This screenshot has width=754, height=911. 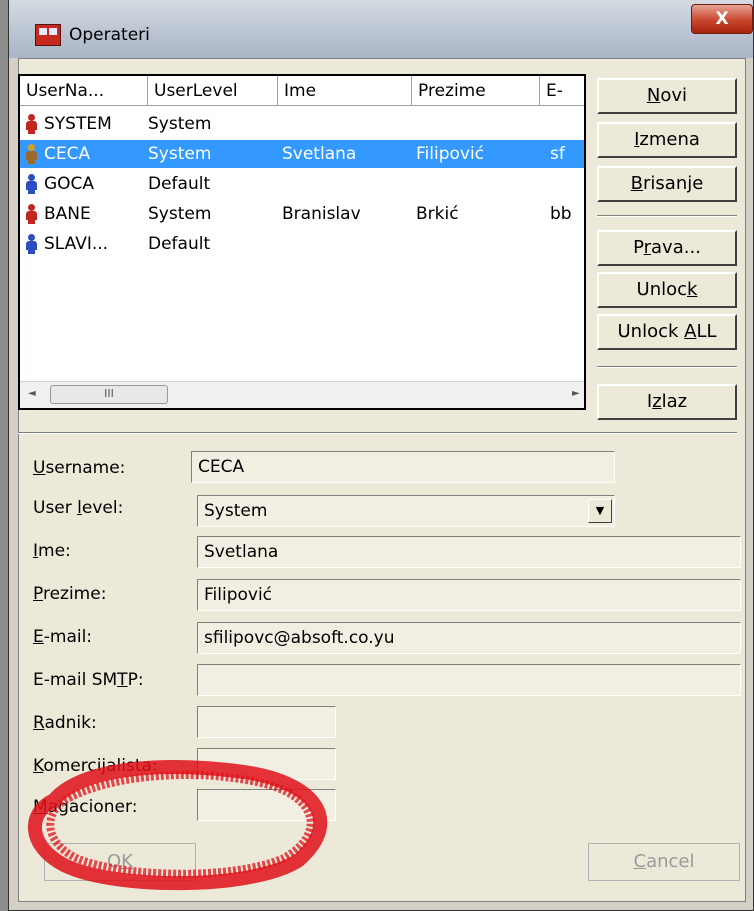 What do you see at coordinates (302, 184) in the screenshot?
I see `table-row: GOCA Default` at bounding box center [302, 184].